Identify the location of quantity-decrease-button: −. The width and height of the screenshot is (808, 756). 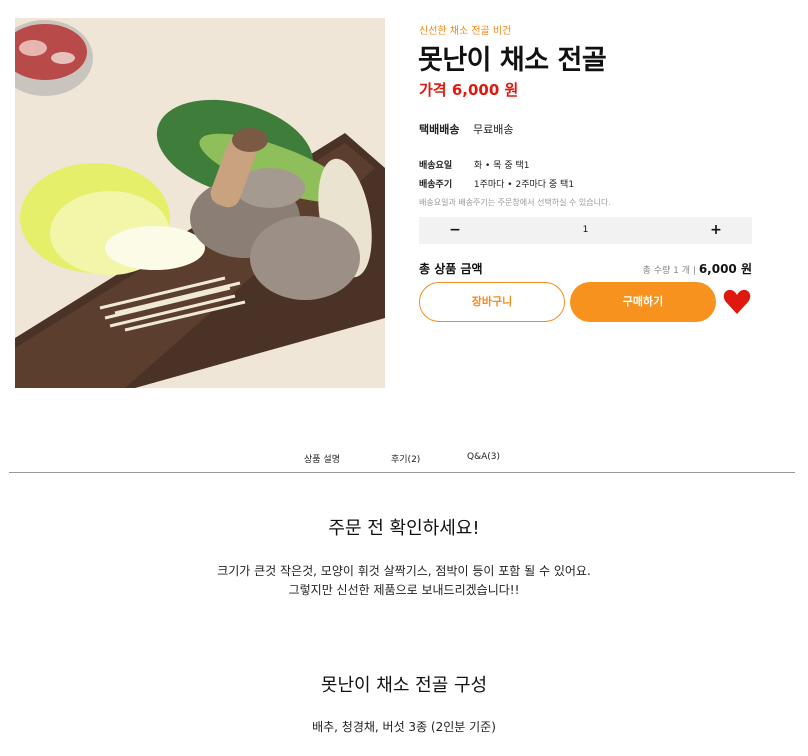
(455, 230).